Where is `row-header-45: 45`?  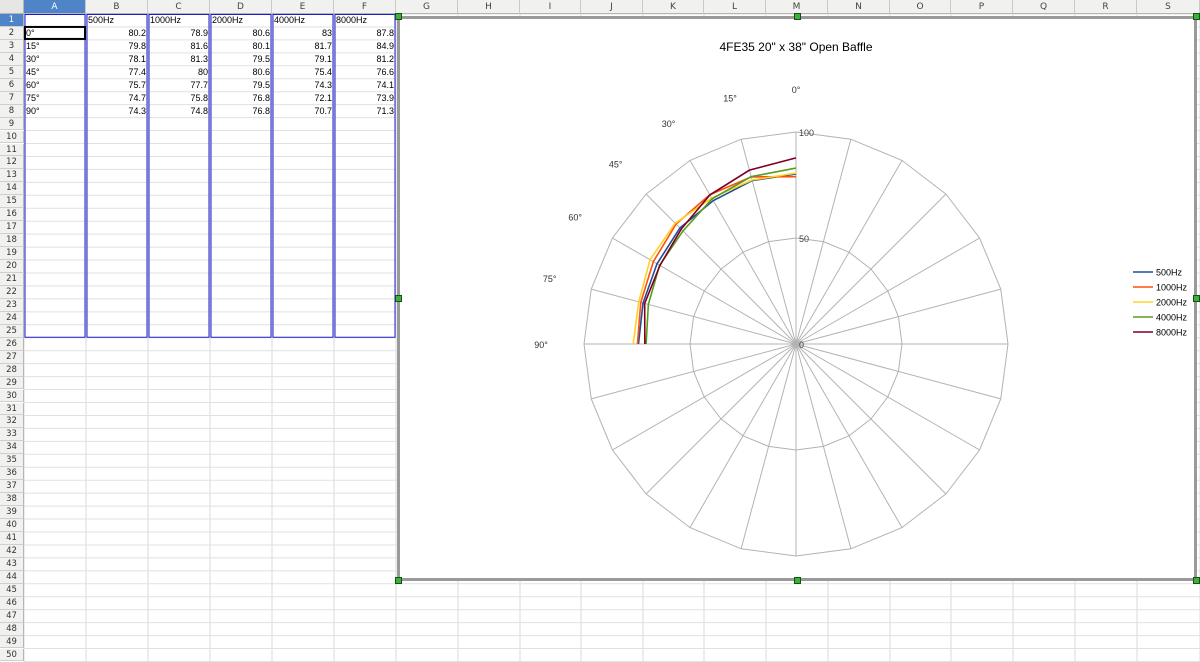
row-header-45: 45 is located at coordinates (12, 590).